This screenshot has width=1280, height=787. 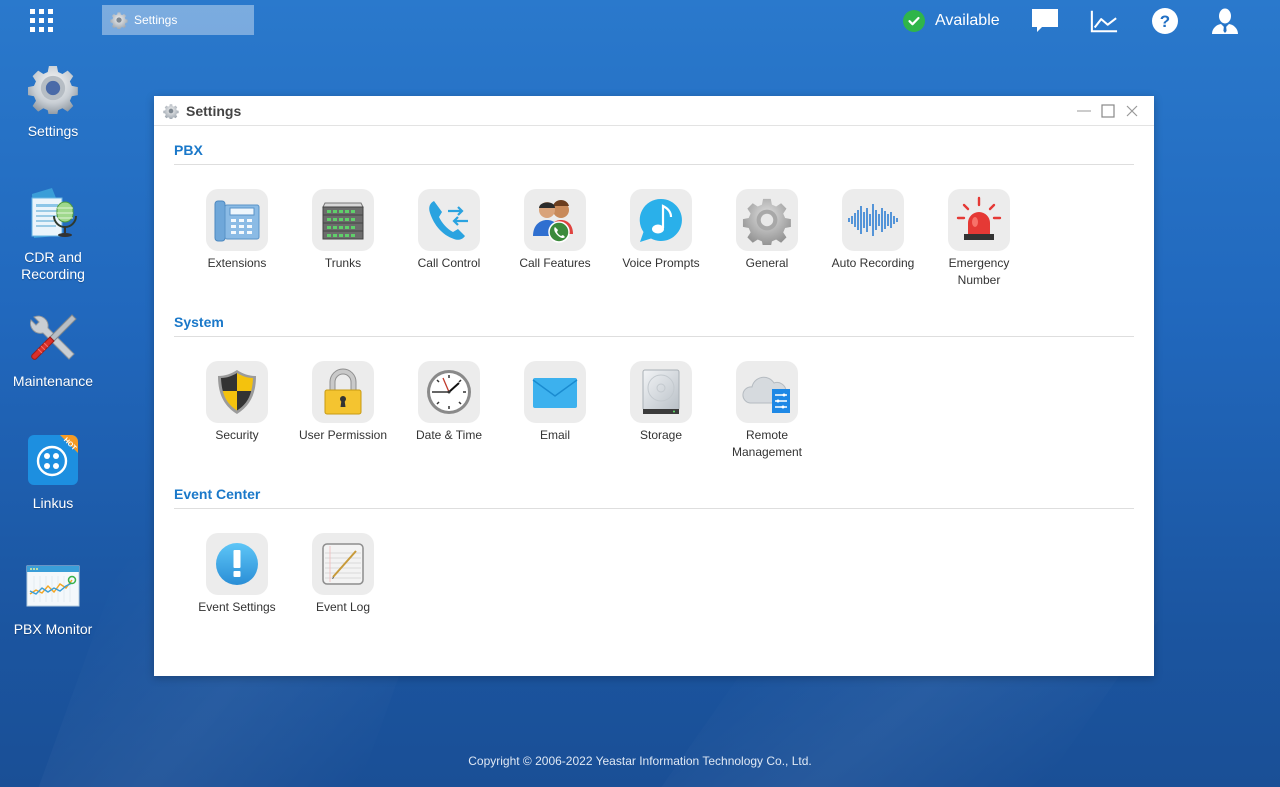 I want to click on tile-voice-prompts: Voice Prompts, so click(x=661, y=239).